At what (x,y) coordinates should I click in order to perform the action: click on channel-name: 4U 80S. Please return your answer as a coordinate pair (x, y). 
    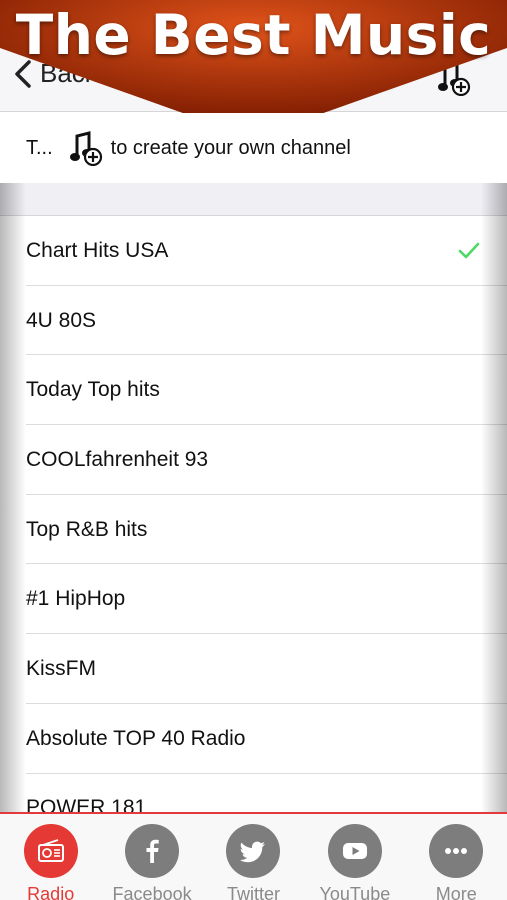
    Looking at the image, I should click on (61, 320).